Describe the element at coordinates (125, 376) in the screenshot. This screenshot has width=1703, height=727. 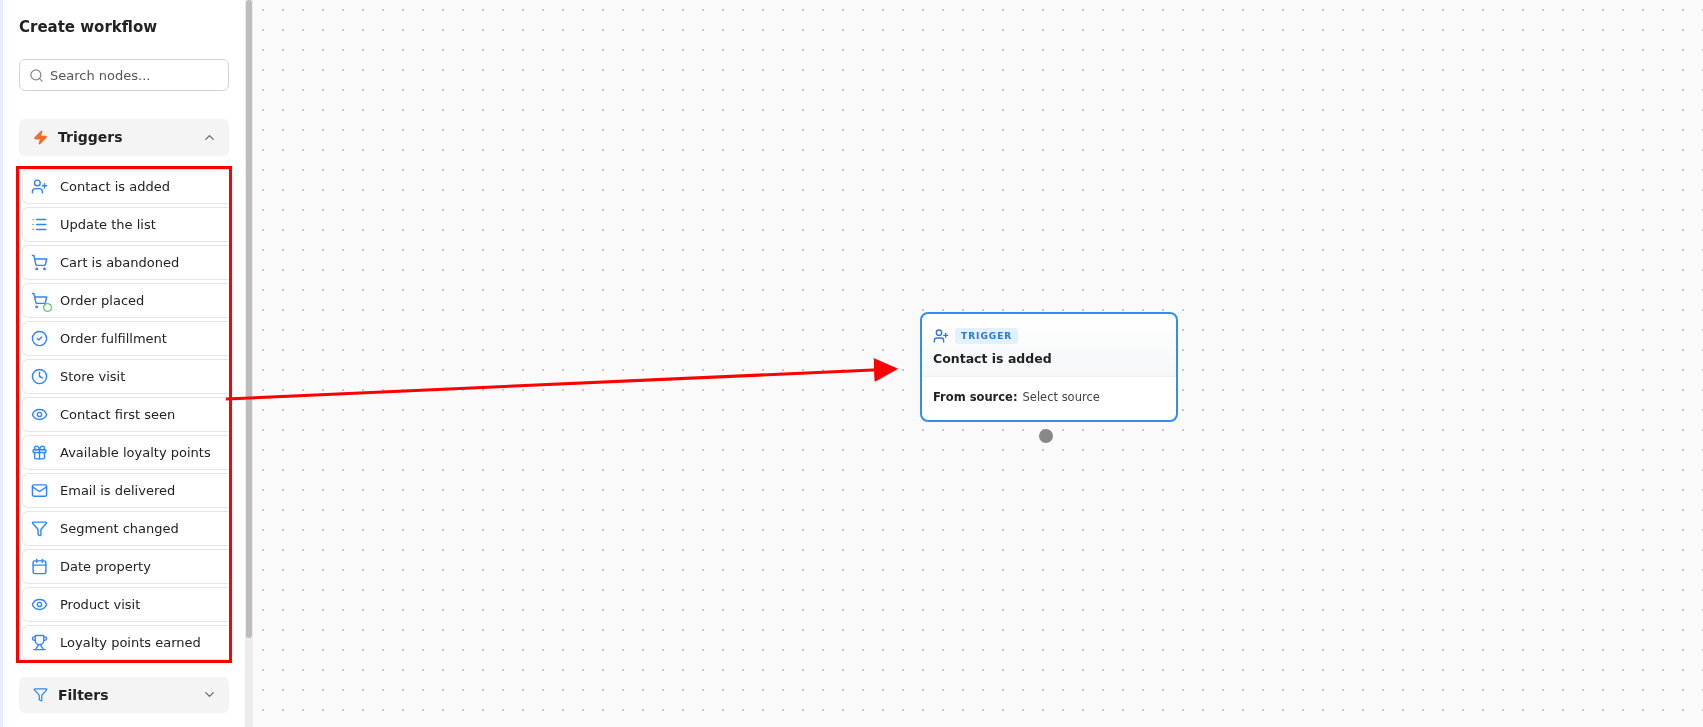
I see `trigger-item: Store visit` at that location.